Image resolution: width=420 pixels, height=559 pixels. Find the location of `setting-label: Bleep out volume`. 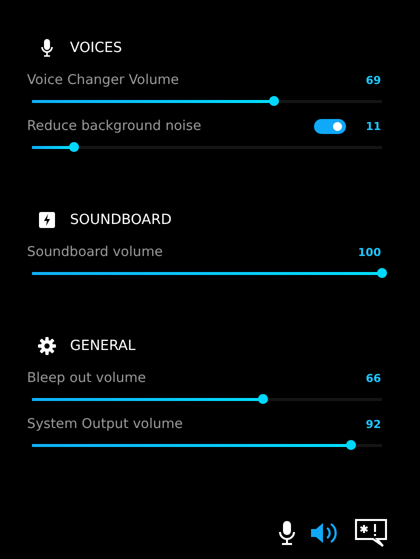

setting-label: Bleep out volume is located at coordinates (87, 378).